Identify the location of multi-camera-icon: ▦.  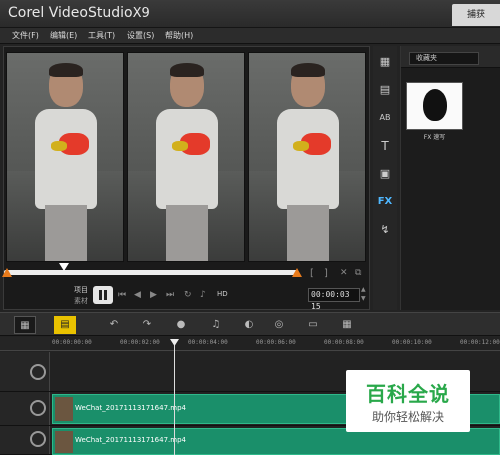
(347, 325).